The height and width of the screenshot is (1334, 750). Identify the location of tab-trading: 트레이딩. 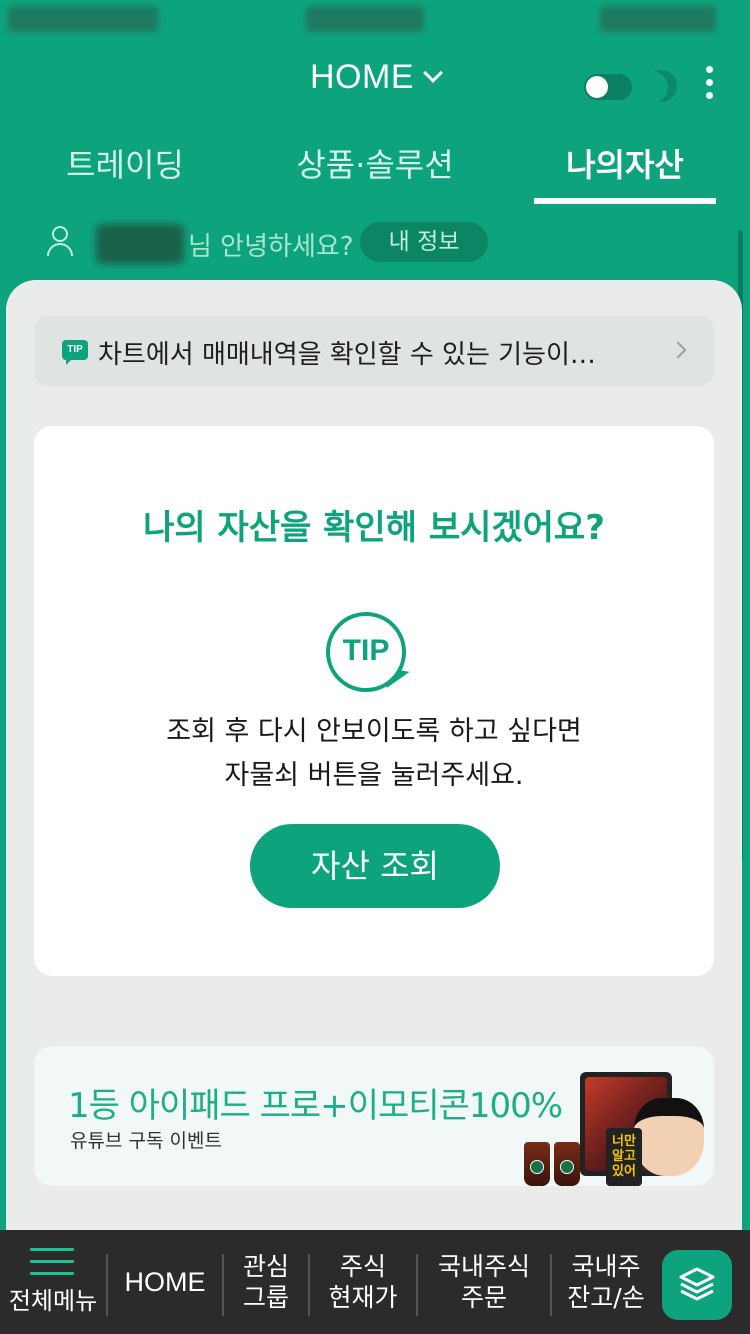
(125, 173).